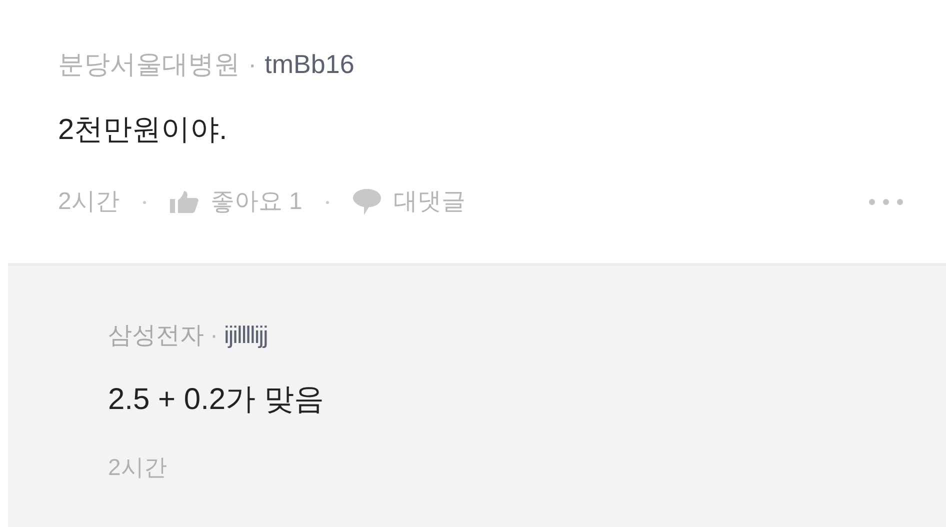 This screenshot has width=946, height=527. What do you see at coordinates (149, 64) in the screenshot?
I see `author-name: 분당서울대병원` at bounding box center [149, 64].